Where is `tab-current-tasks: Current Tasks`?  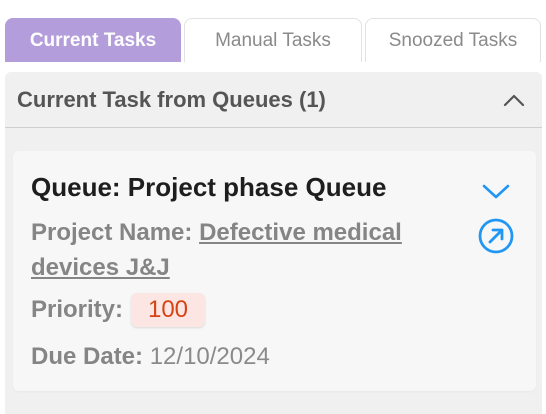
tab-current-tasks: Current Tasks is located at coordinates (93, 40).